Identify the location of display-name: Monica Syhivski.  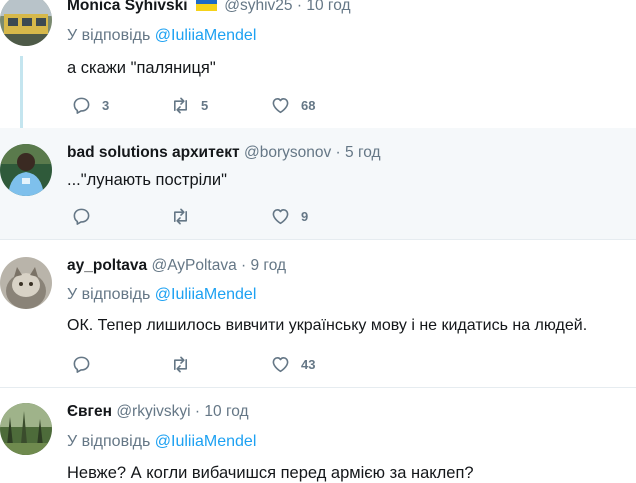
(127, 7).